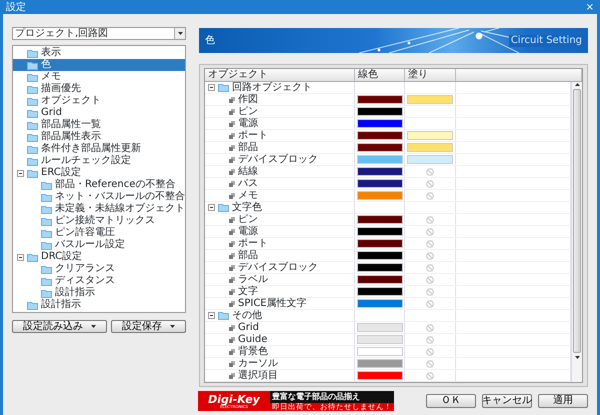 The image size is (600, 415). Describe the element at coordinates (272, 87) in the screenshot. I see `group-label: 回路オブジェクト` at that location.